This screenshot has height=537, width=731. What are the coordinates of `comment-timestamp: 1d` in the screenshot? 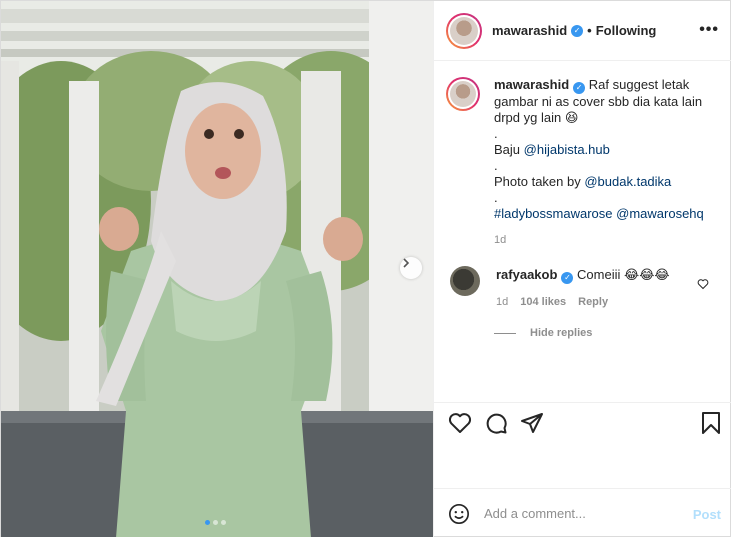 It's located at (502, 302).